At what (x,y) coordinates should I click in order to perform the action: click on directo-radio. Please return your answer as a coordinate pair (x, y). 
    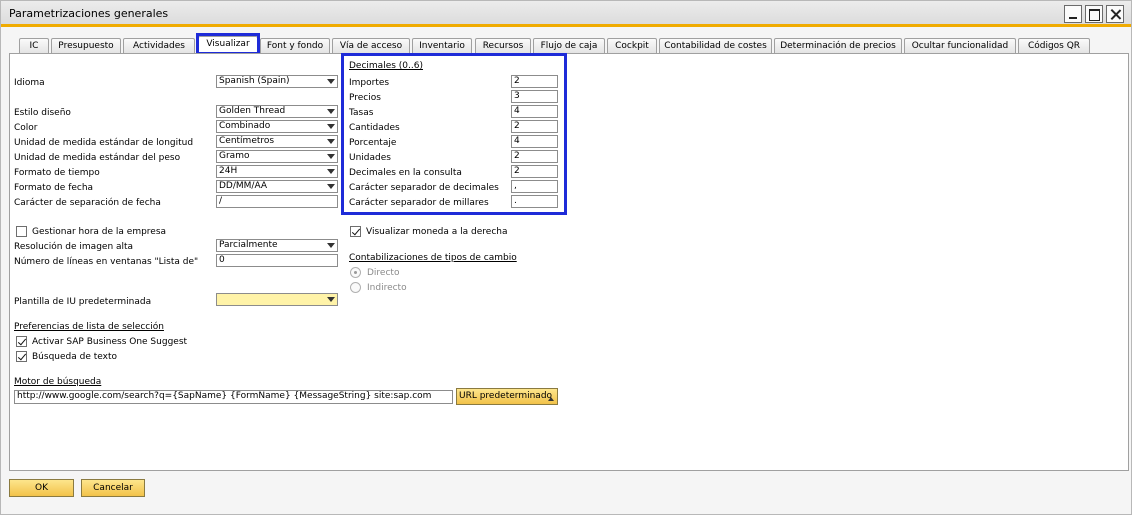
    Looking at the image, I should click on (355, 272).